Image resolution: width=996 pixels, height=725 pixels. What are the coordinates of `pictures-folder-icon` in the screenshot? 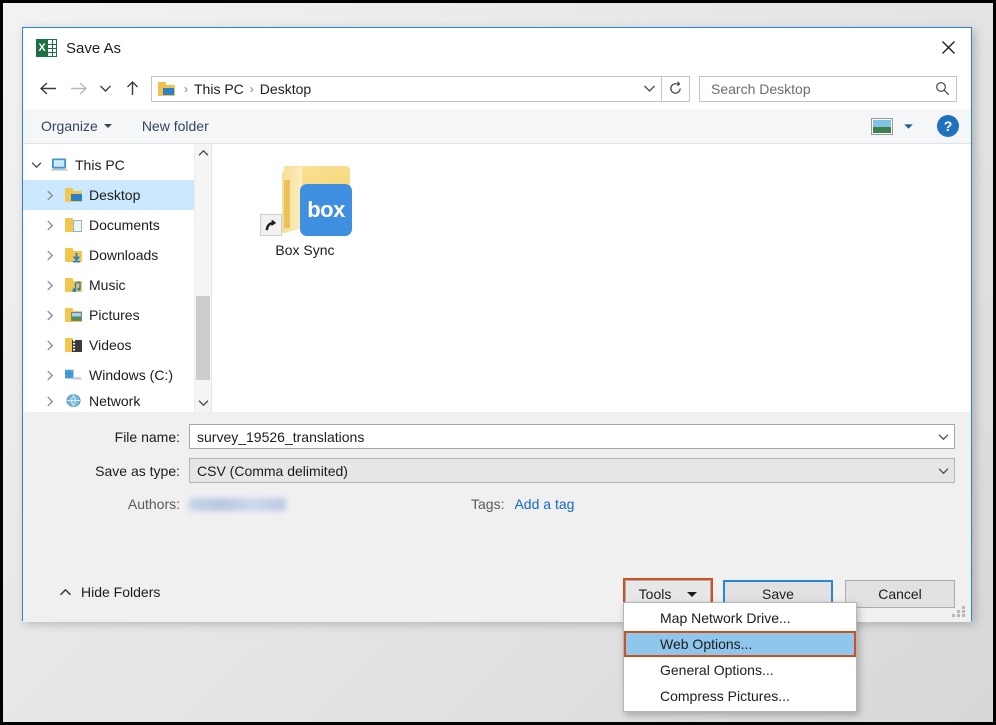 It's located at (73, 315).